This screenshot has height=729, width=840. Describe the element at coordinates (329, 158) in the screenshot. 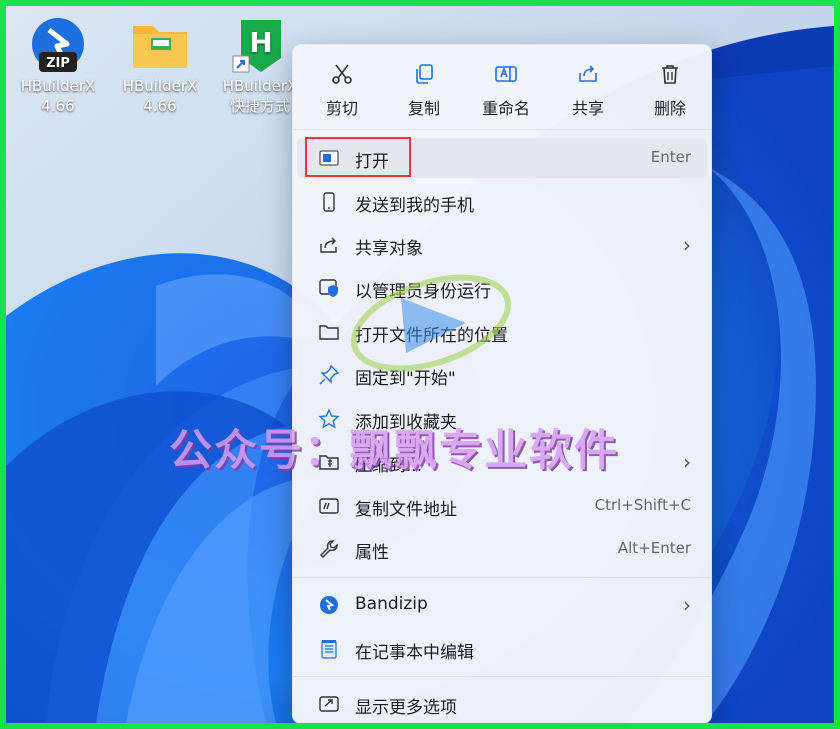

I see `app-window-icon` at that location.